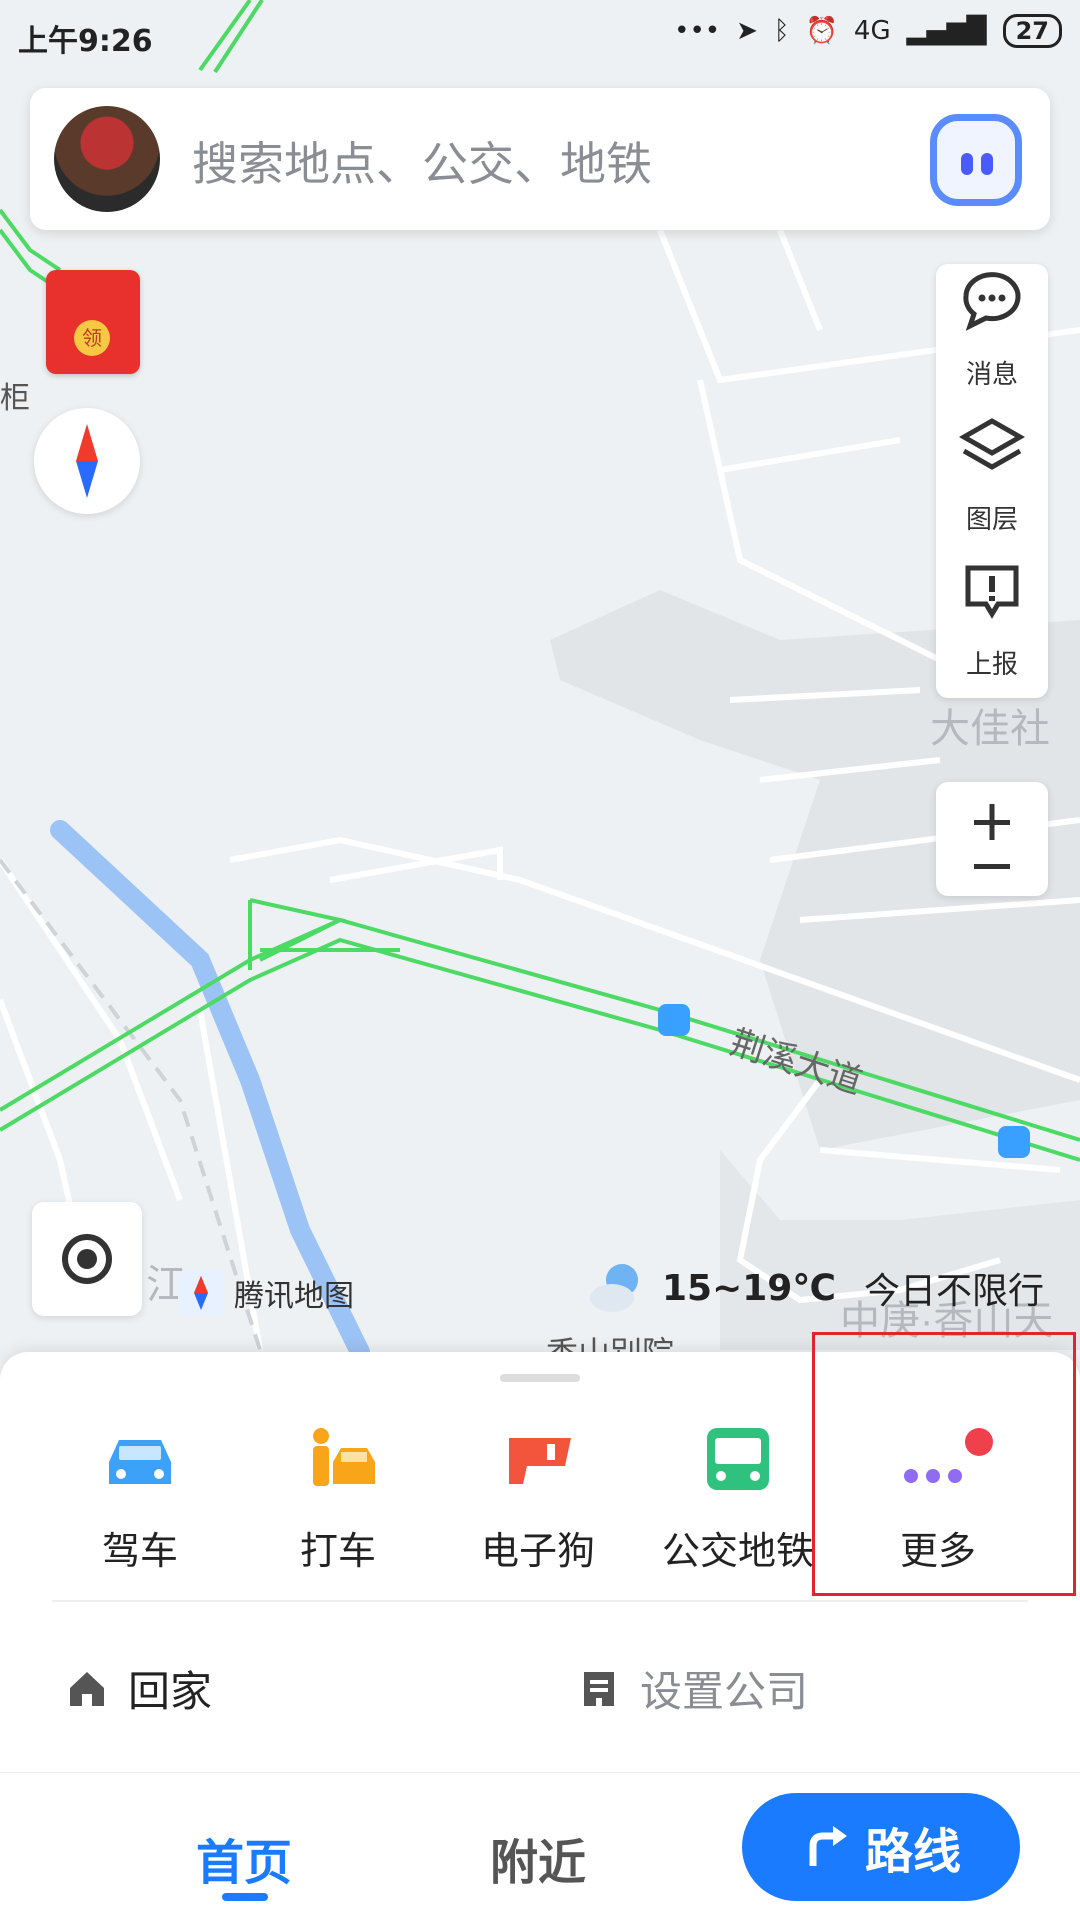  I want to click on service-label: 公交地铁, so click(737, 1551).